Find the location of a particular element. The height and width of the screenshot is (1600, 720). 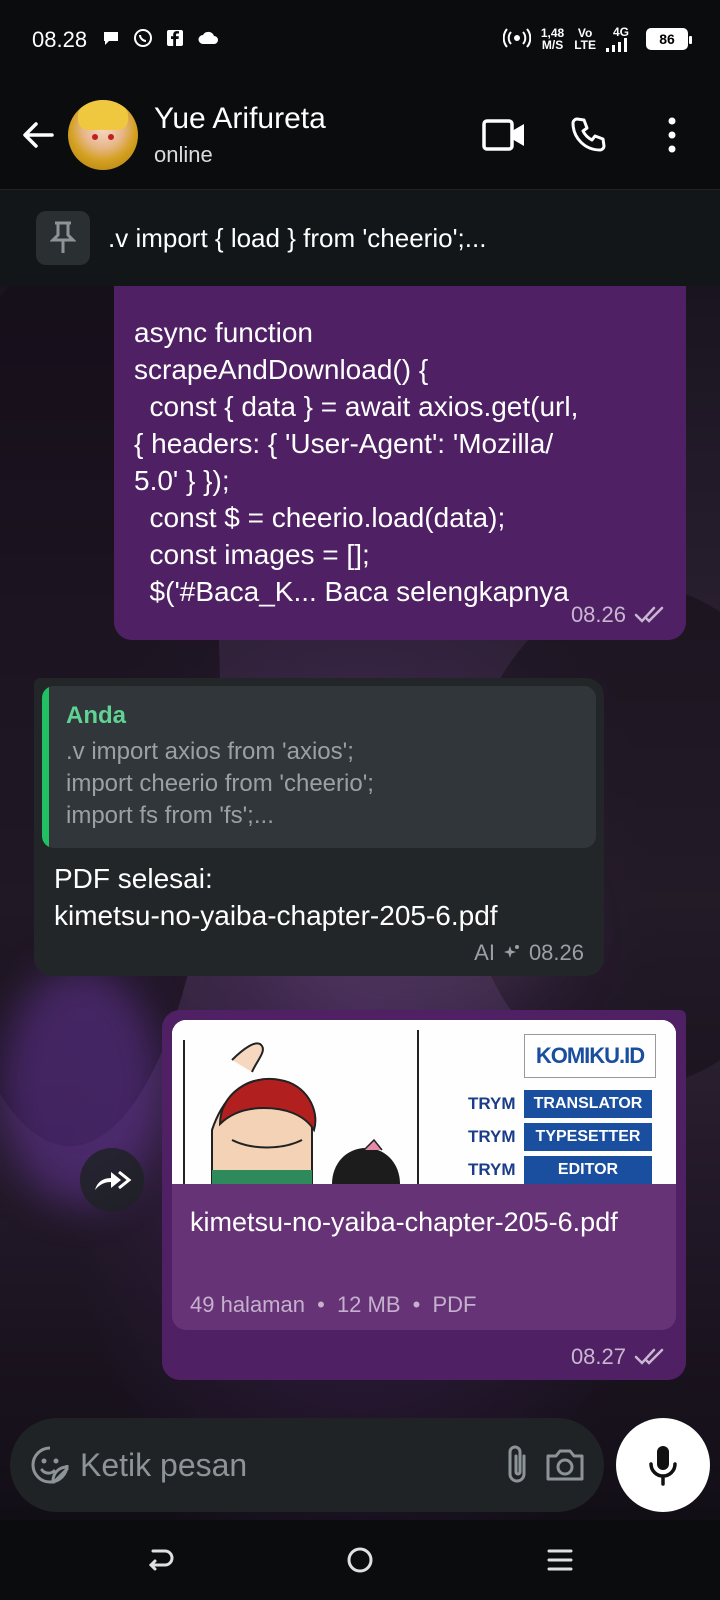

more-vert-icon is located at coordinates (672, 134).